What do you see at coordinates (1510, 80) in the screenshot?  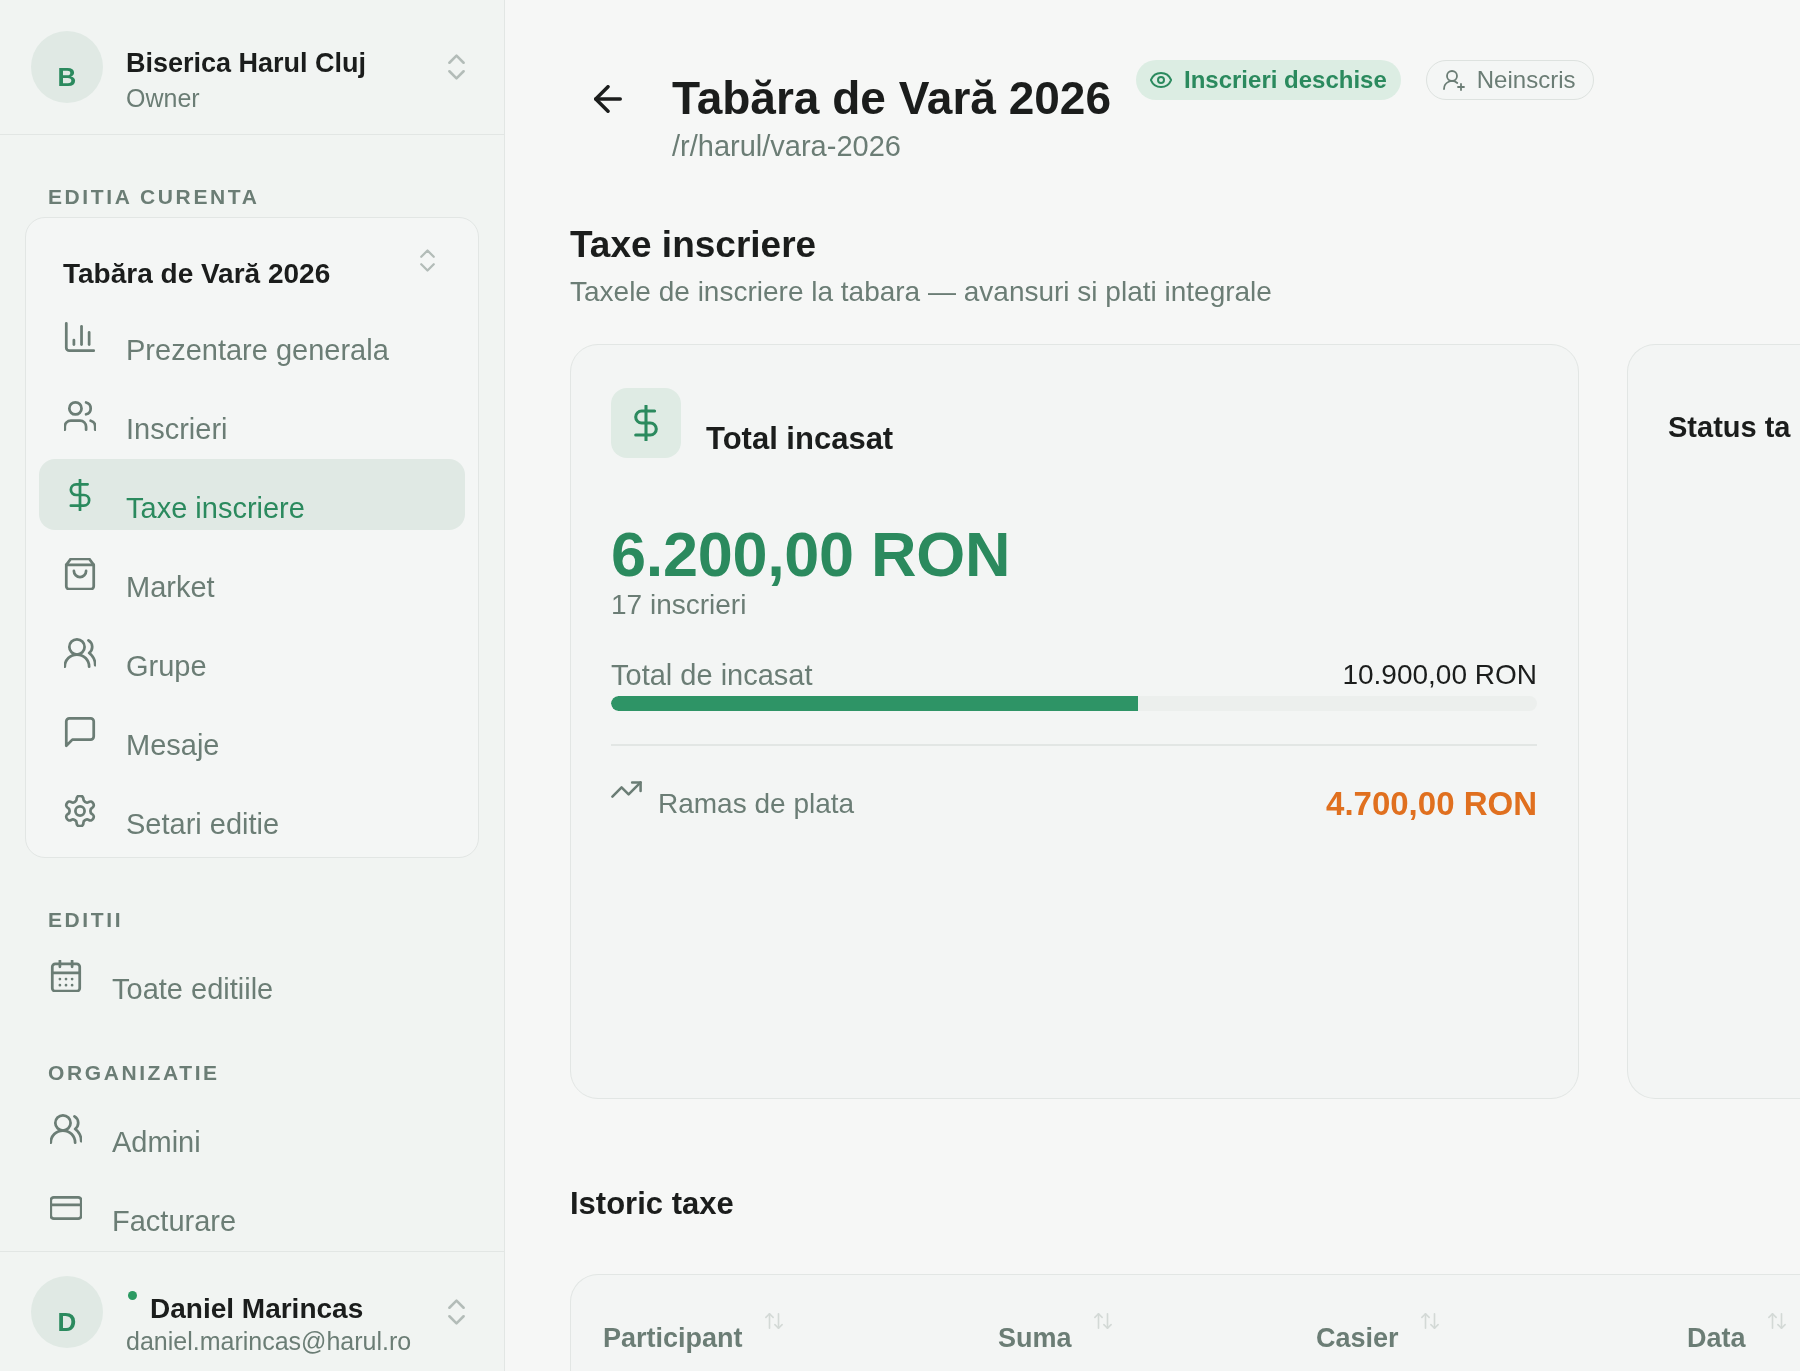 I see `status-pill: Neinscris` at bounding box center [1510, 80].